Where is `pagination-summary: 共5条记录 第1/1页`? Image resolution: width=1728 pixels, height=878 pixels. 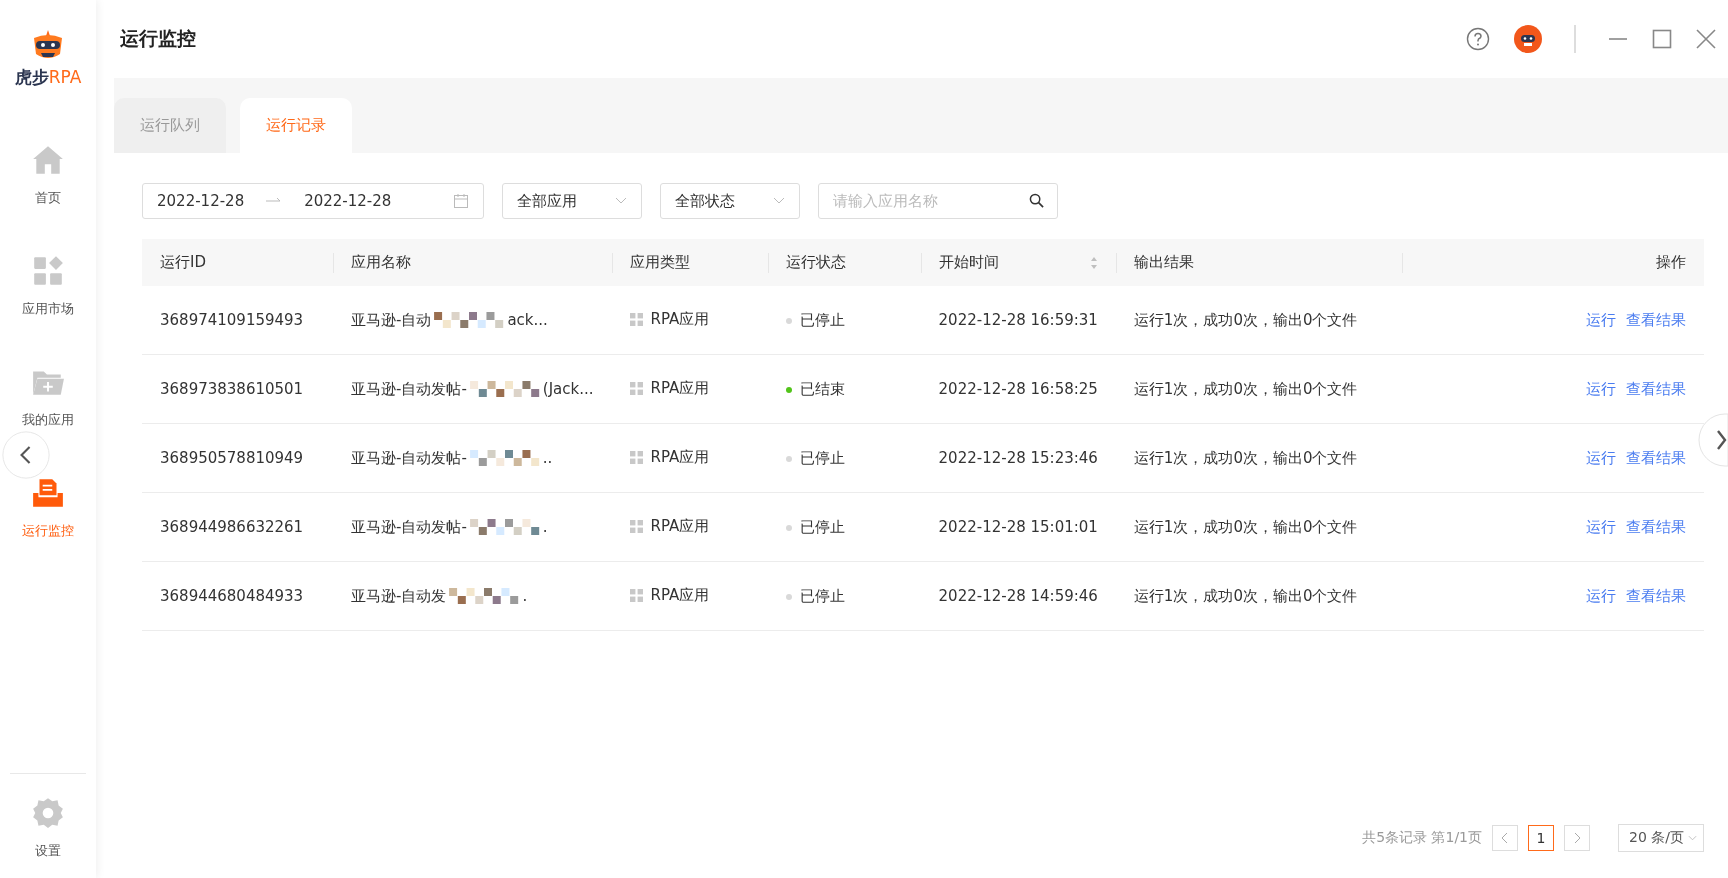 pagination-summary: 共5条记录 第1/1页 is located at coordinates (1422, 838).